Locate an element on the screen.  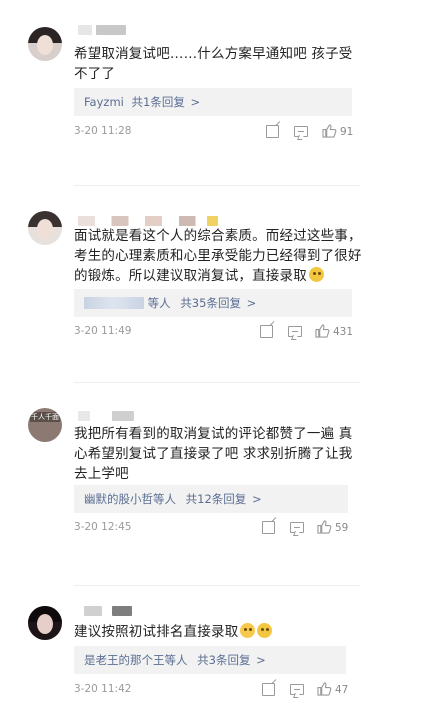
like-count: 47 is located at coordinates (342, 690).